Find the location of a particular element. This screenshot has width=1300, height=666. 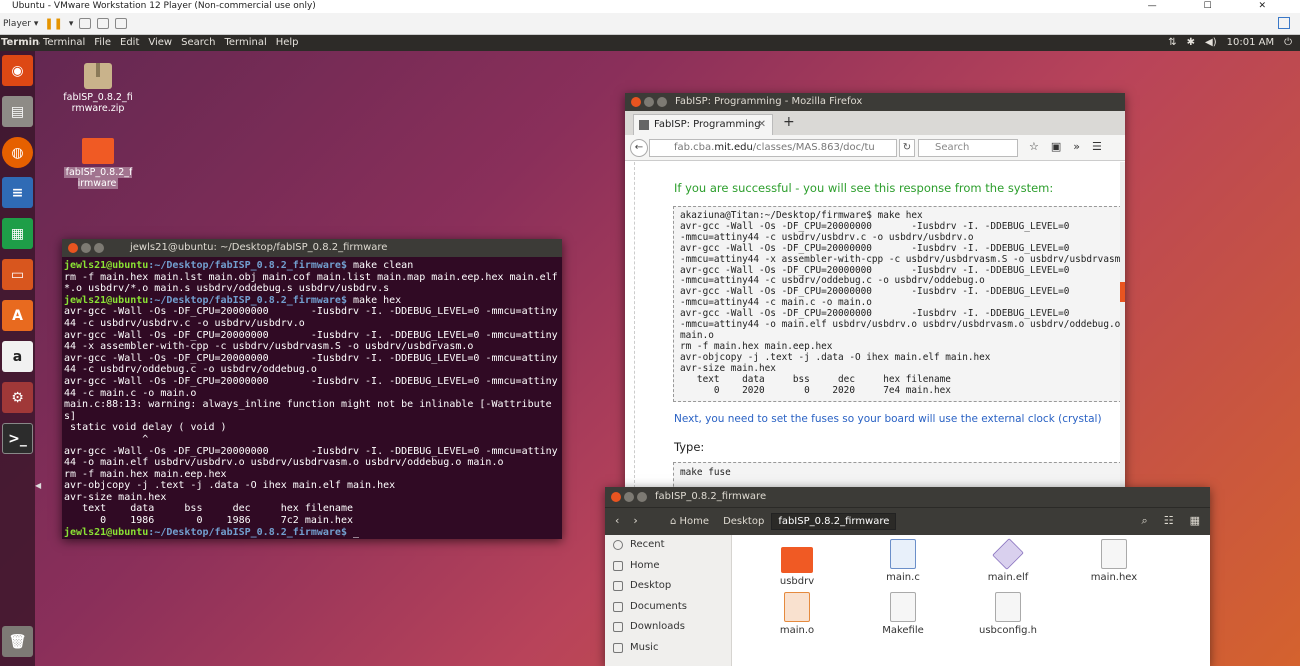

volume-icon: ◀) is located at coordinates (1211, 43).